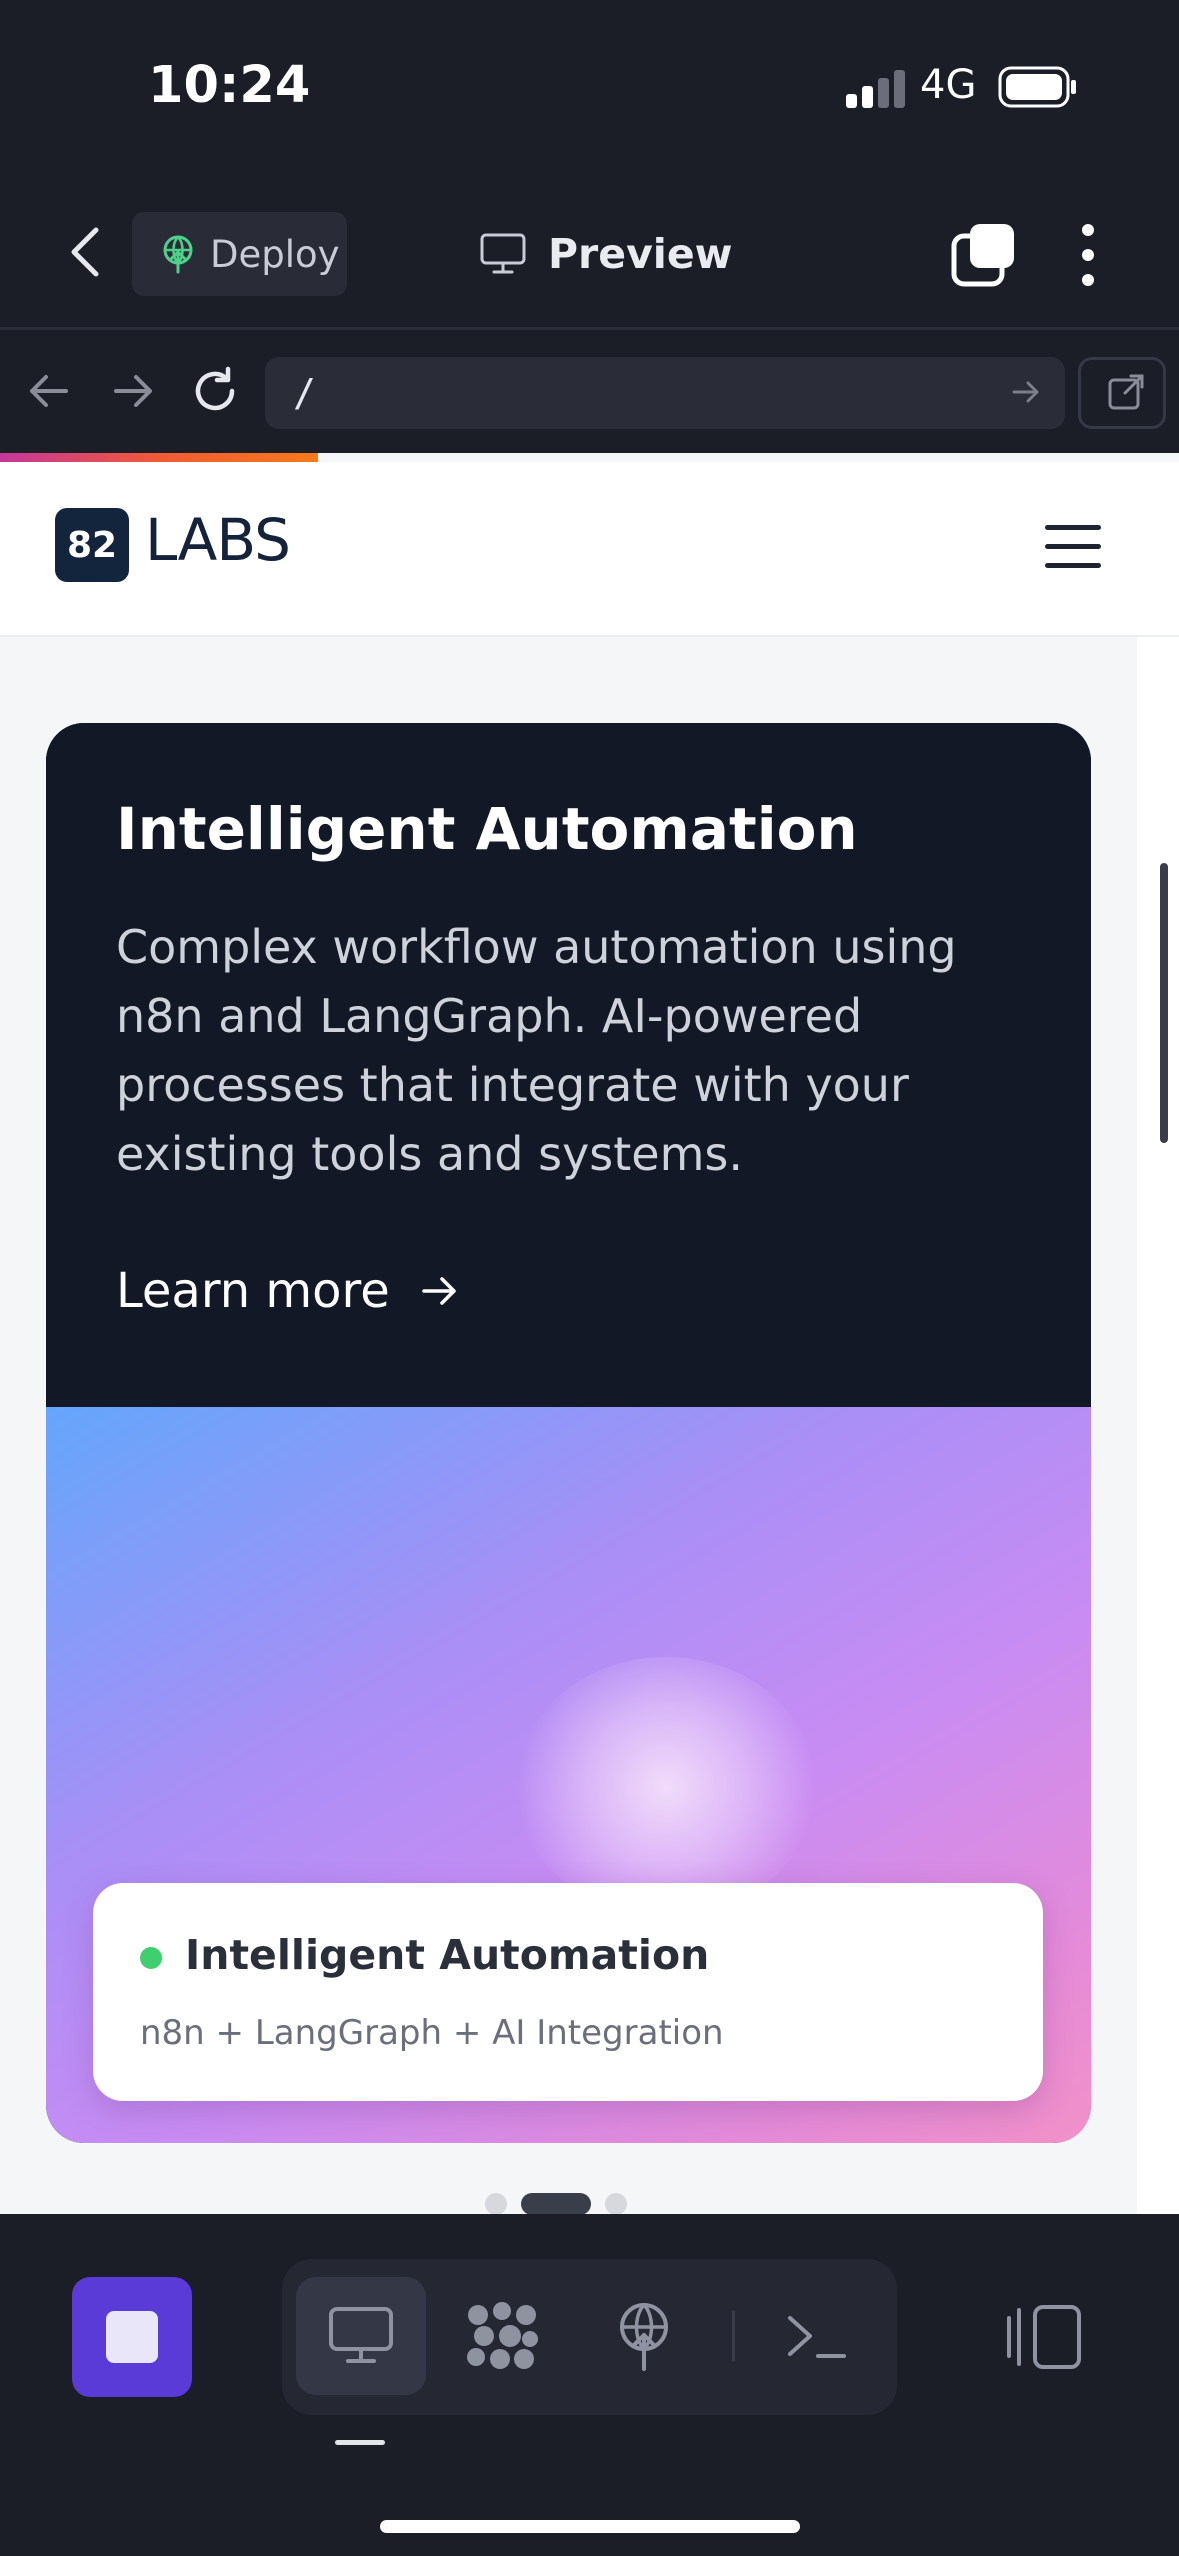 Image resolution: width=1179 pixels, height=2556 pixels. I want to click on url-input: /, so click(665, 393).